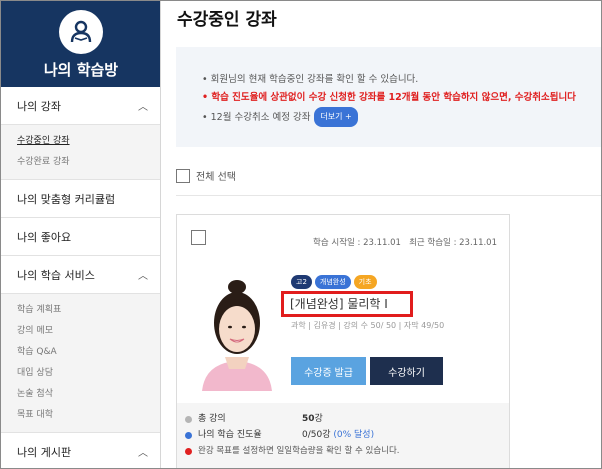  What do you see at coordinates (368, 325) in the screenshot?
I see `course-meta: 과학 | 김유경 | 강의 수 50/ 50 | 자막 49/50` at bounding box center [368, 325].